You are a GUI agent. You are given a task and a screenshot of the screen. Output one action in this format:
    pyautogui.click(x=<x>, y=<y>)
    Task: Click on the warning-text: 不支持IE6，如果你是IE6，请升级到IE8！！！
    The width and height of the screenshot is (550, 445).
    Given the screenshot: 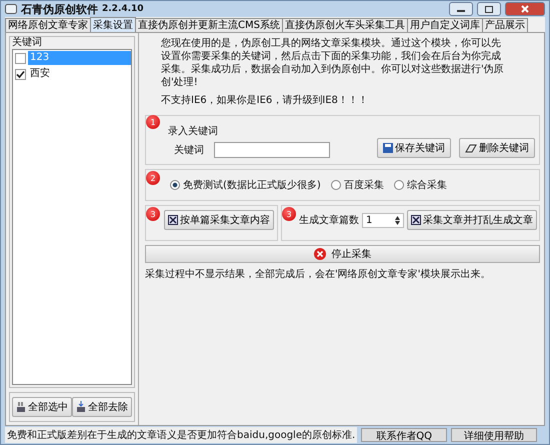 What is the action you would take?
    pyautogui.click(x=264, y=100)
    